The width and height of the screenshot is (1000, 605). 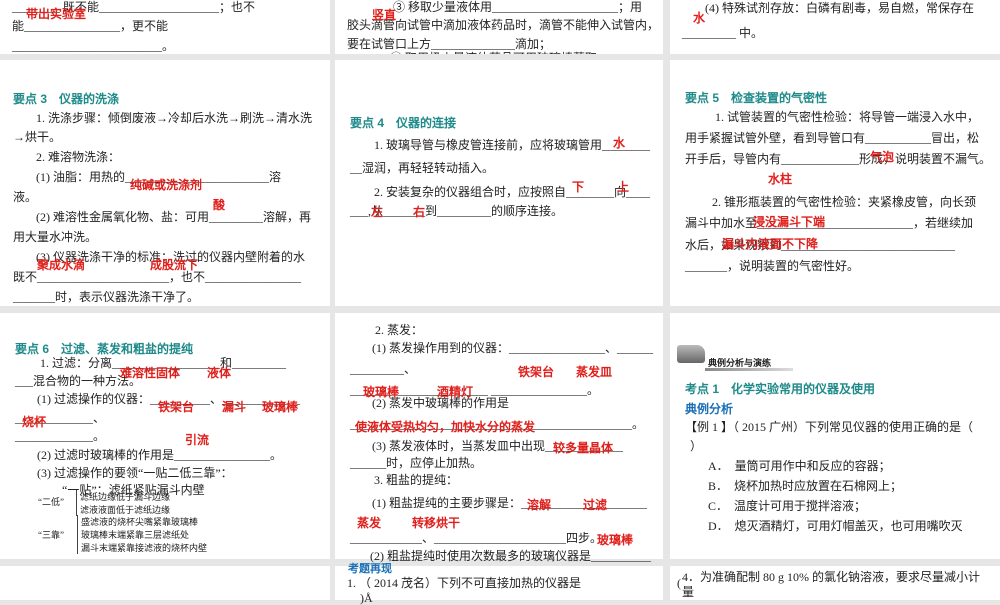 What do you see at coordinates (51, 535) in the screenshot?
I see `brace-label: “三靠”` at bounding box center [51, 535].